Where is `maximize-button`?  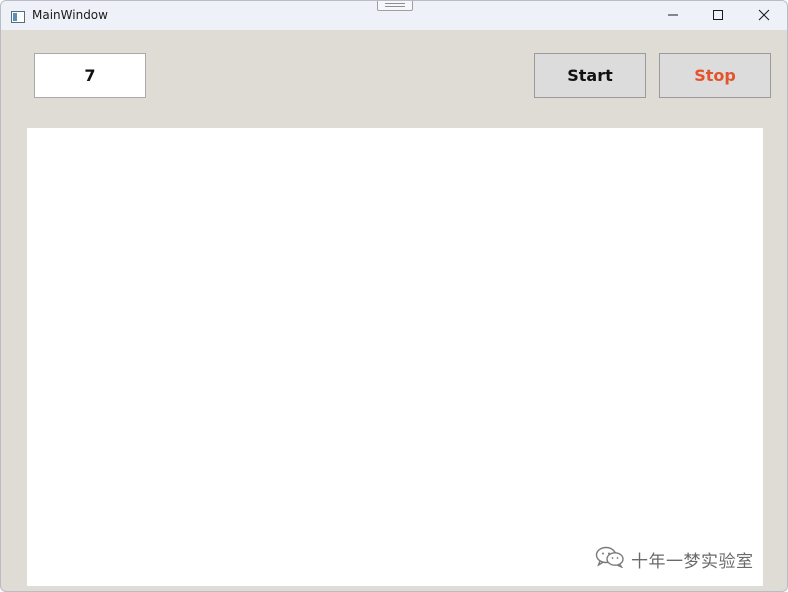 maximize-button is located at coordinates (718, 15).